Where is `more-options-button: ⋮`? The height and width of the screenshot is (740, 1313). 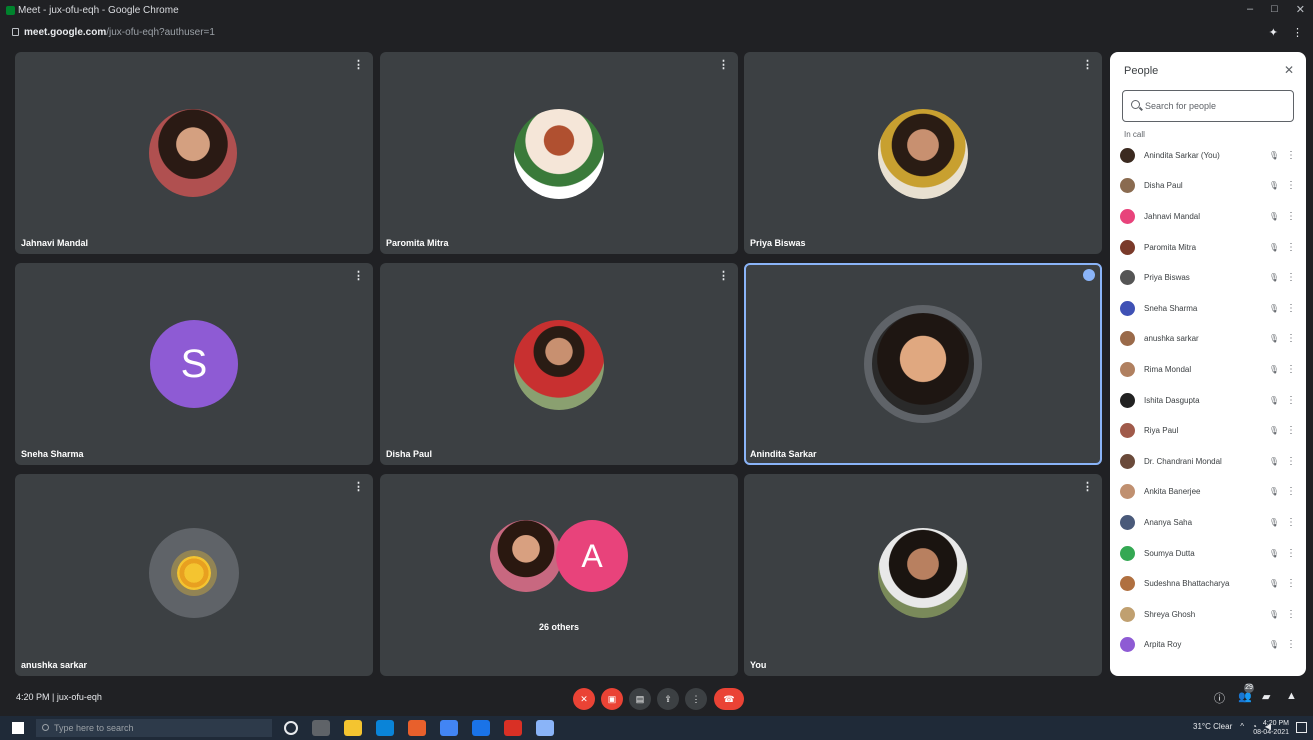 more-options-button: ⋮ is located at coordinates (696, 699).